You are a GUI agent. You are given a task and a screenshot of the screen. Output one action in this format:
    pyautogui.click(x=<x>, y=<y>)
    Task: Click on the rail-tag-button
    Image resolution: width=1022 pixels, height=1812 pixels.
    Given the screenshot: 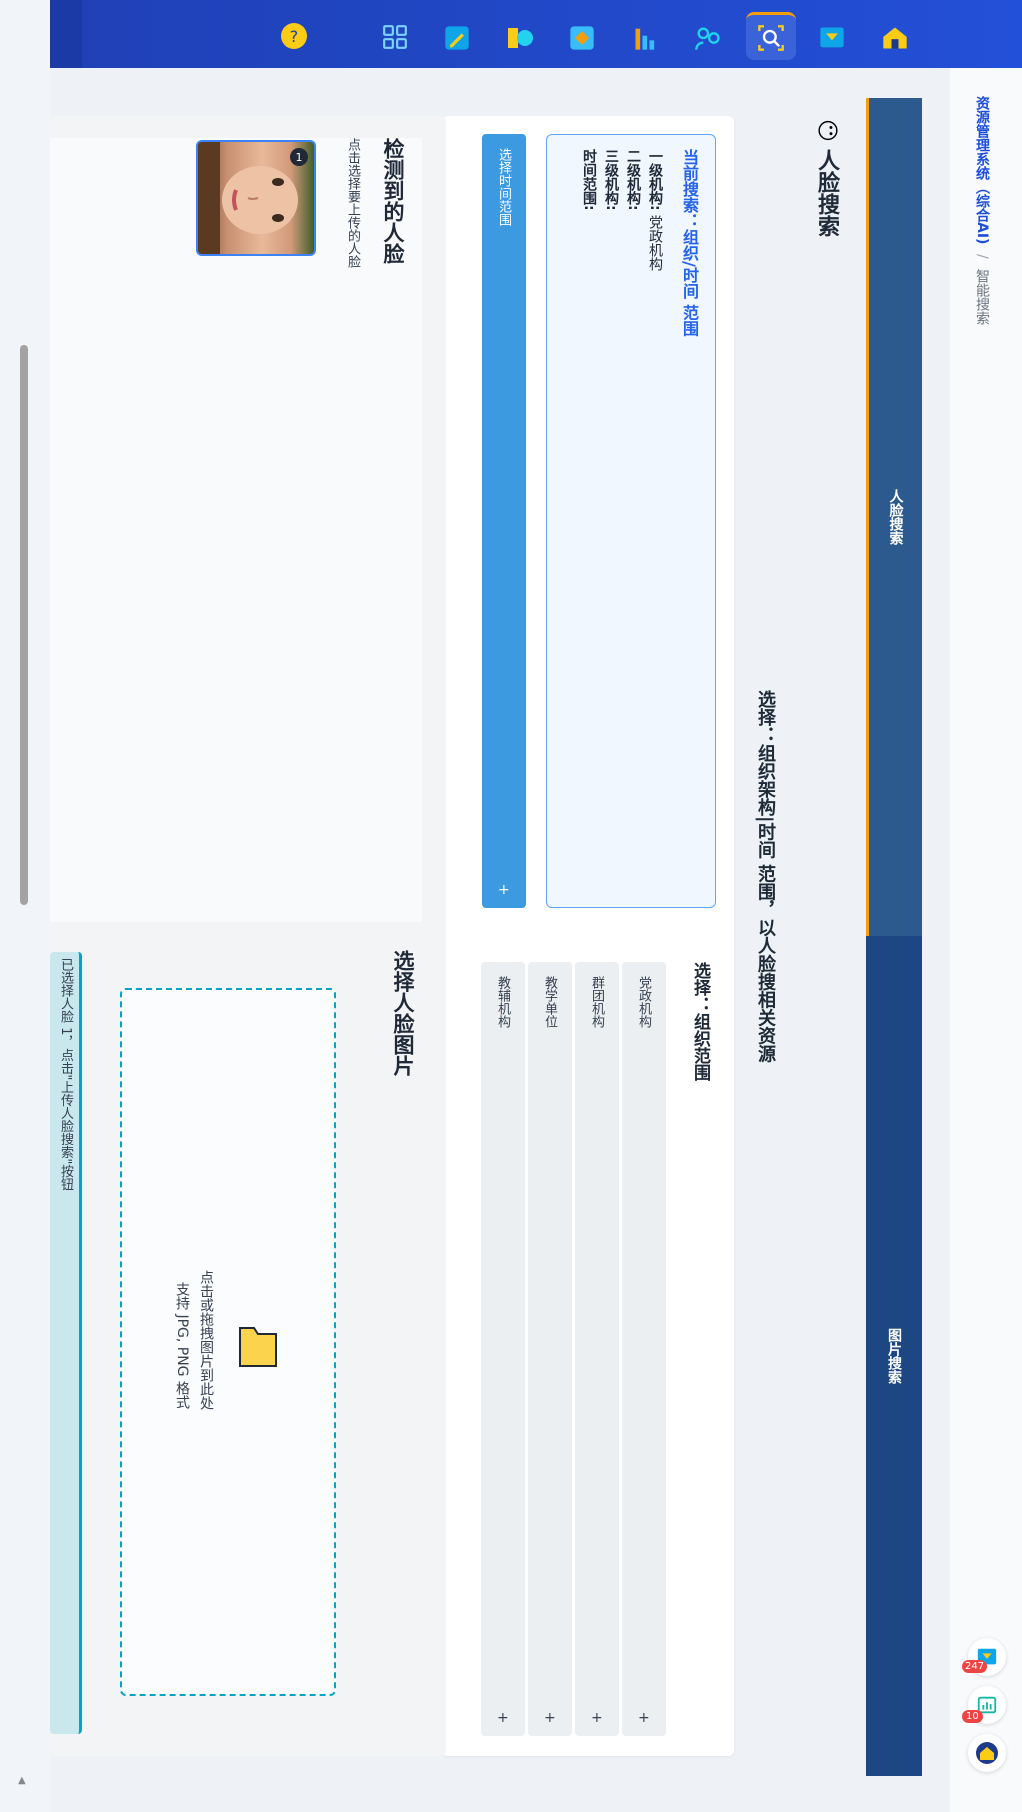 What is the action you would take?
    pyautogui.click(x=582, y=38)
    